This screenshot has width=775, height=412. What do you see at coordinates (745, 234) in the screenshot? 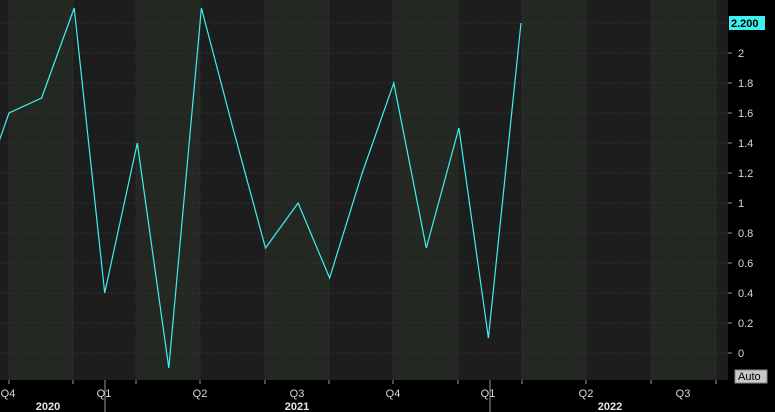
I see `y-tick-label: 0.8` at bounding box center [745, 234].